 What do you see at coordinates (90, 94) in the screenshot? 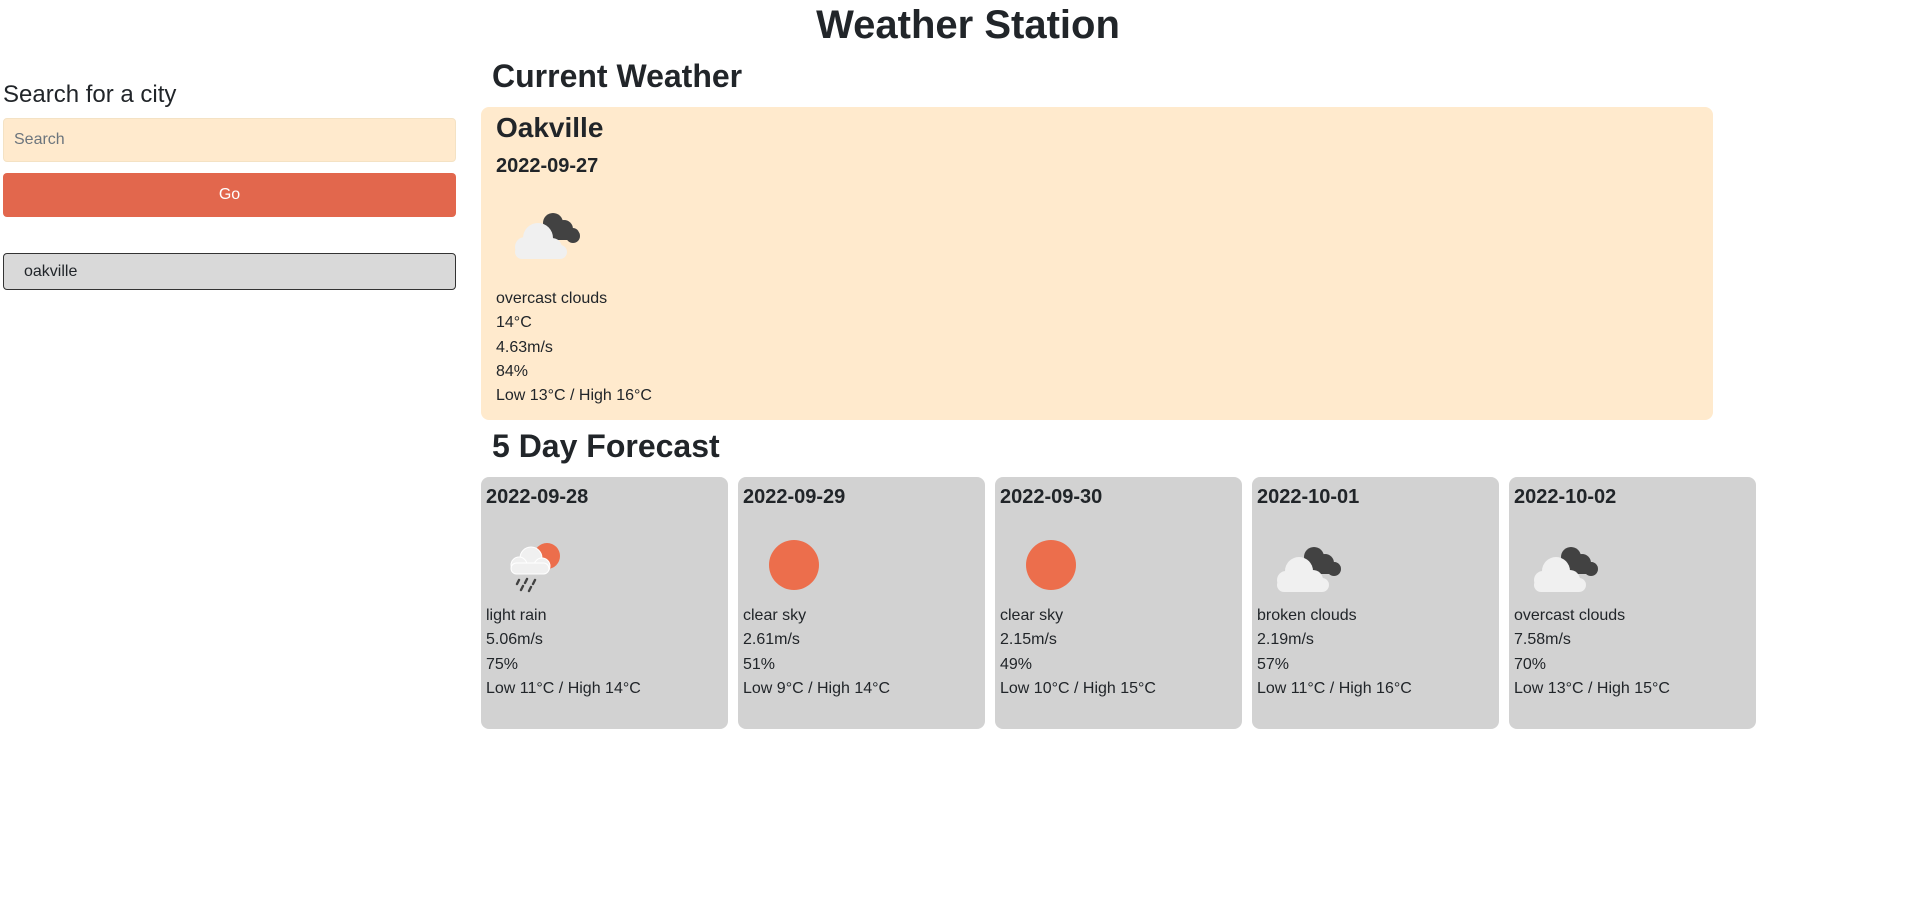
I see `search-heading: Search for a city` at bounding box center [90, 94].